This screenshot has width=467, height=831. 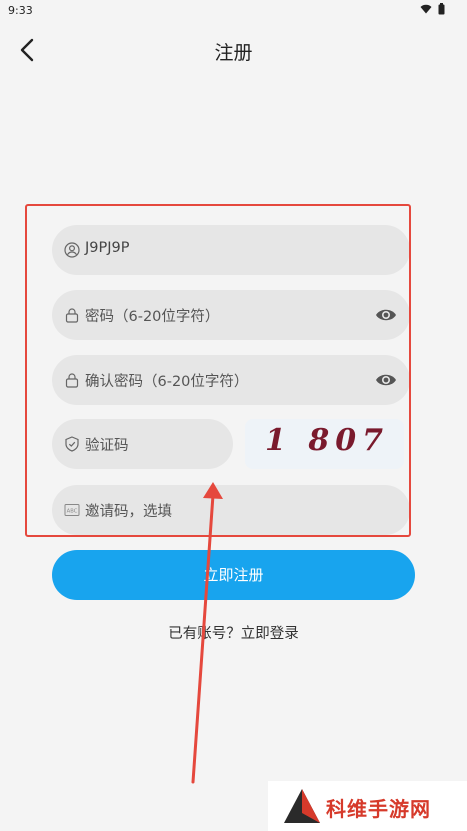 What do you see at coordinates (233, 53) in the screenshot?
I see `page-title: 注册` at bounding box center [233, 53].